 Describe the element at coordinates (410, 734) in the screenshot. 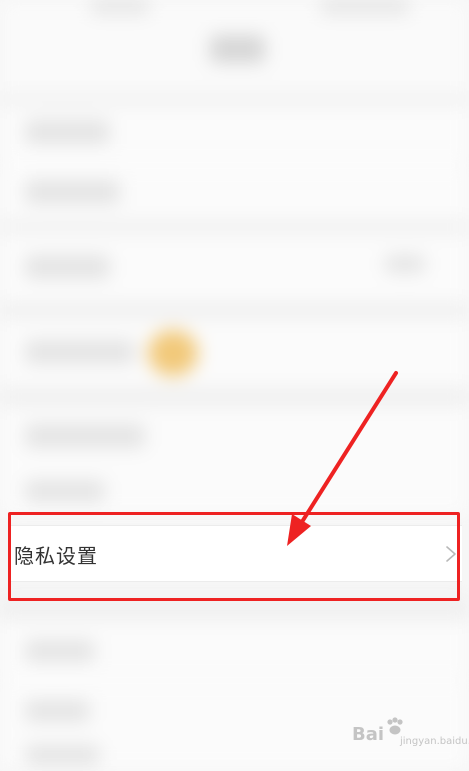

I see `baidu-watermark: Bai jingyan.baidu.com` at that location.